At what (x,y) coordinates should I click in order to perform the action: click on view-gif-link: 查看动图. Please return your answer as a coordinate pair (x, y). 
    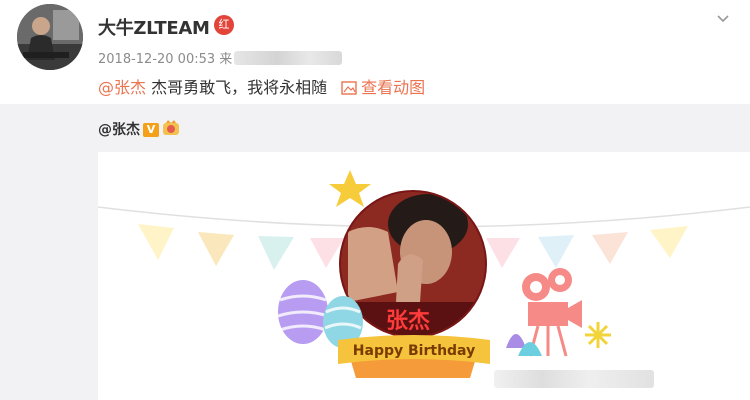
    Looking at the image, I should click on (383, 87).